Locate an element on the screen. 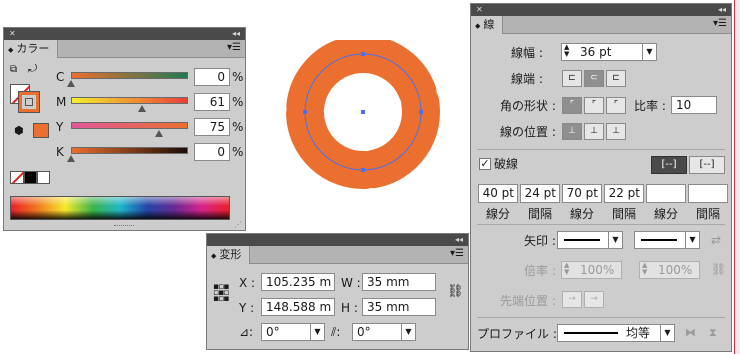  color-spectrum is located at coordinates (120, 208).